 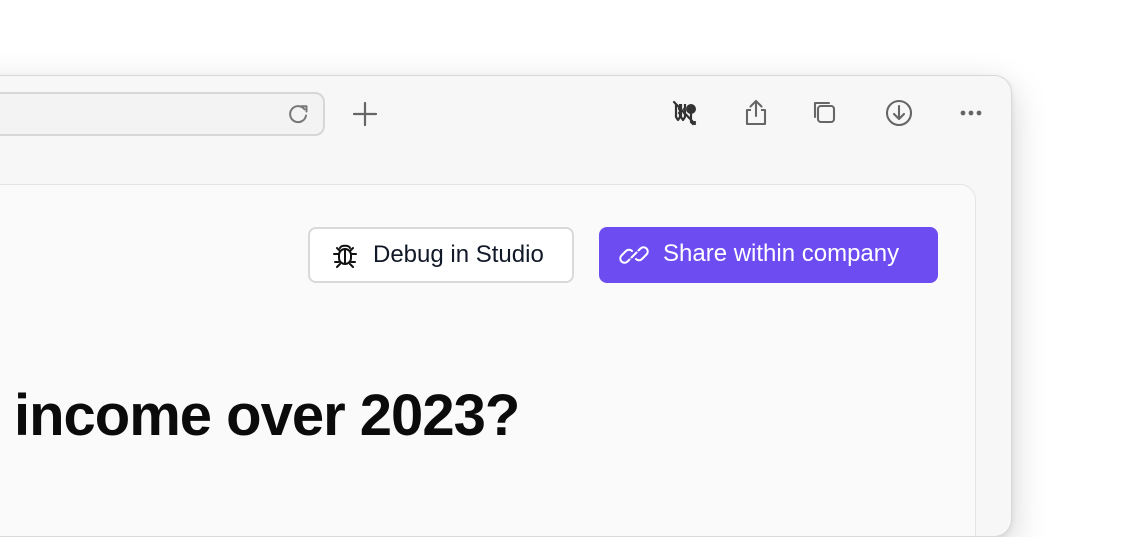 I want to click on share-within-company-label: Share within company, so click(x=781, y=253).